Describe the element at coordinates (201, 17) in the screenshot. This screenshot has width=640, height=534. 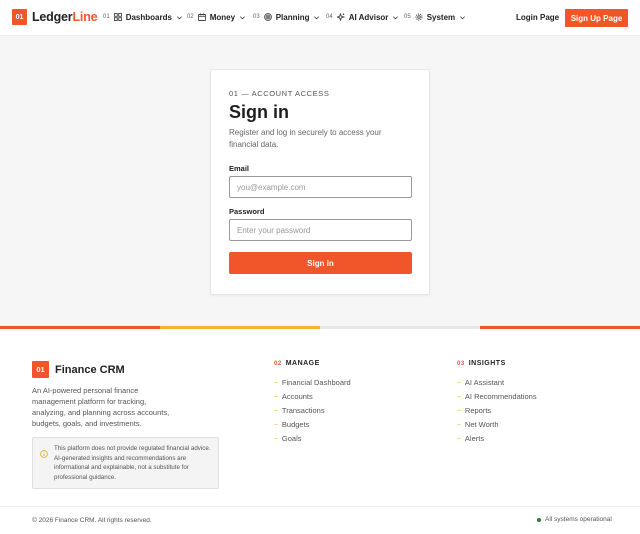
I see `wallet-icon` at that location.